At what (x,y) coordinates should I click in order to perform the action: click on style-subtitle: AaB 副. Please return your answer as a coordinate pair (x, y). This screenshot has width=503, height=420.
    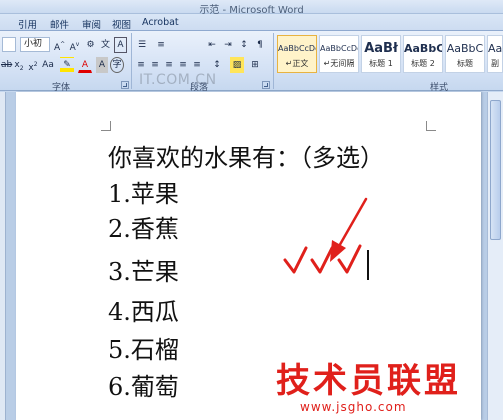
    Looking at the image, I should click on (495, 54).